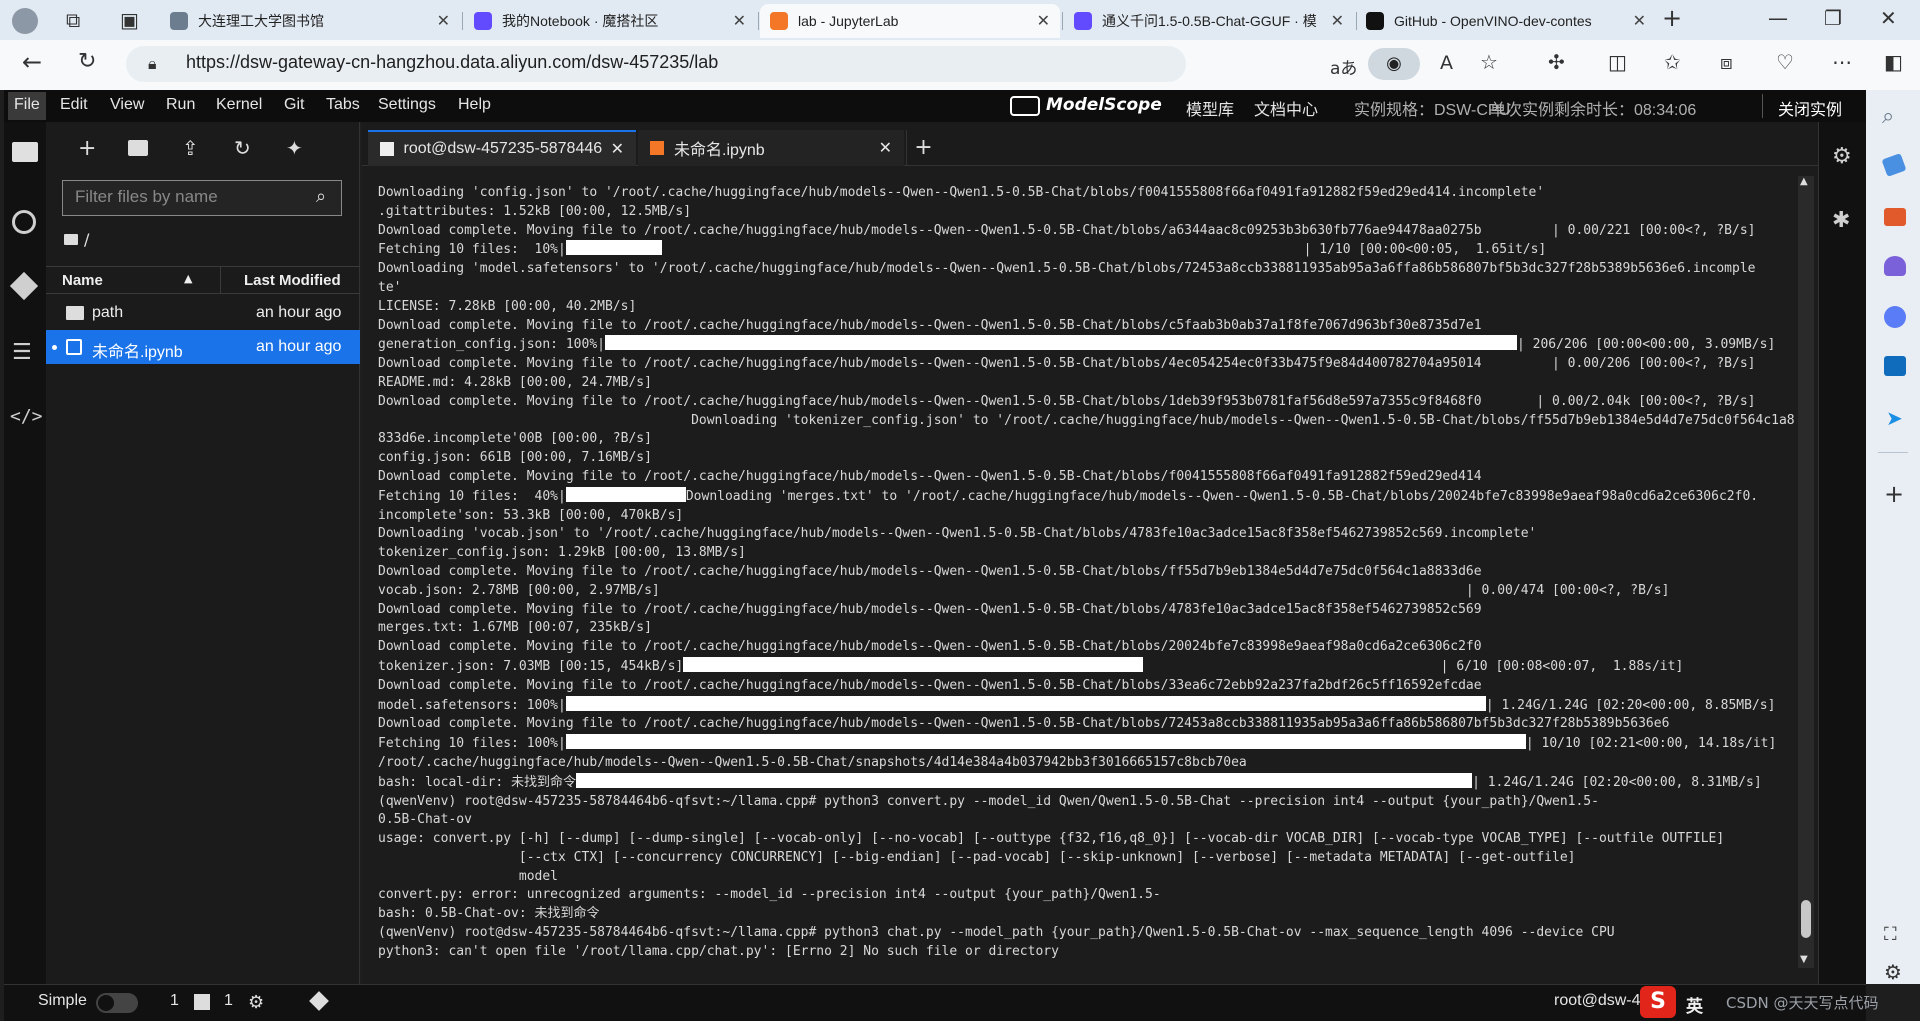 The width and height of the screenshot is (1920, 1021). What do you see at coordinates (242, 148) in the screenshot?
I see `refresh-files-icon: ↻` at bounding box center [242, 148].